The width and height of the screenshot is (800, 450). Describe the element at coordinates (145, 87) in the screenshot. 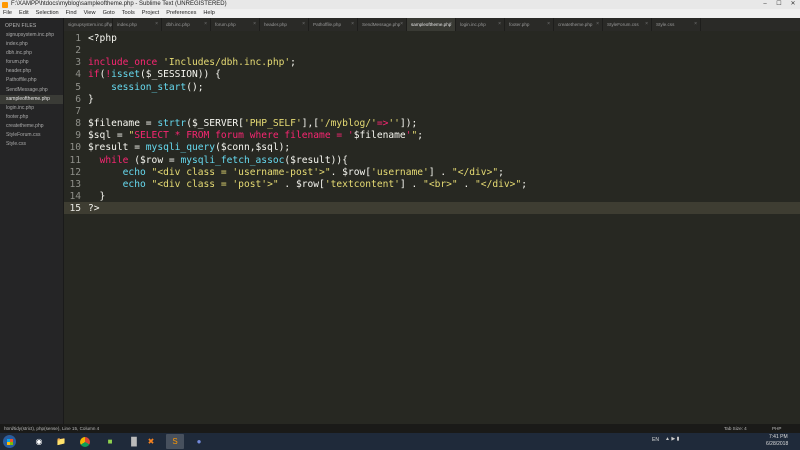

I see `code-line: session_start();` at that location.